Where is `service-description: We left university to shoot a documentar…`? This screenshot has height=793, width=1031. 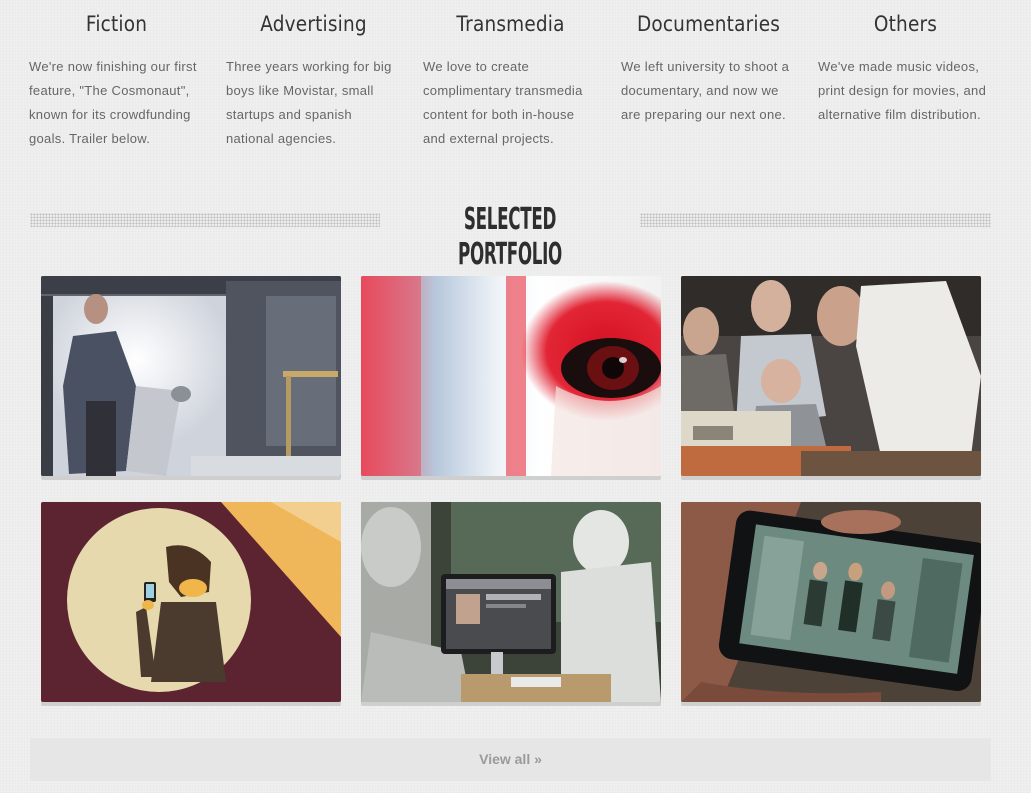
service-description: We left university to shoot a documentar… is located at coordinates (705, 90).